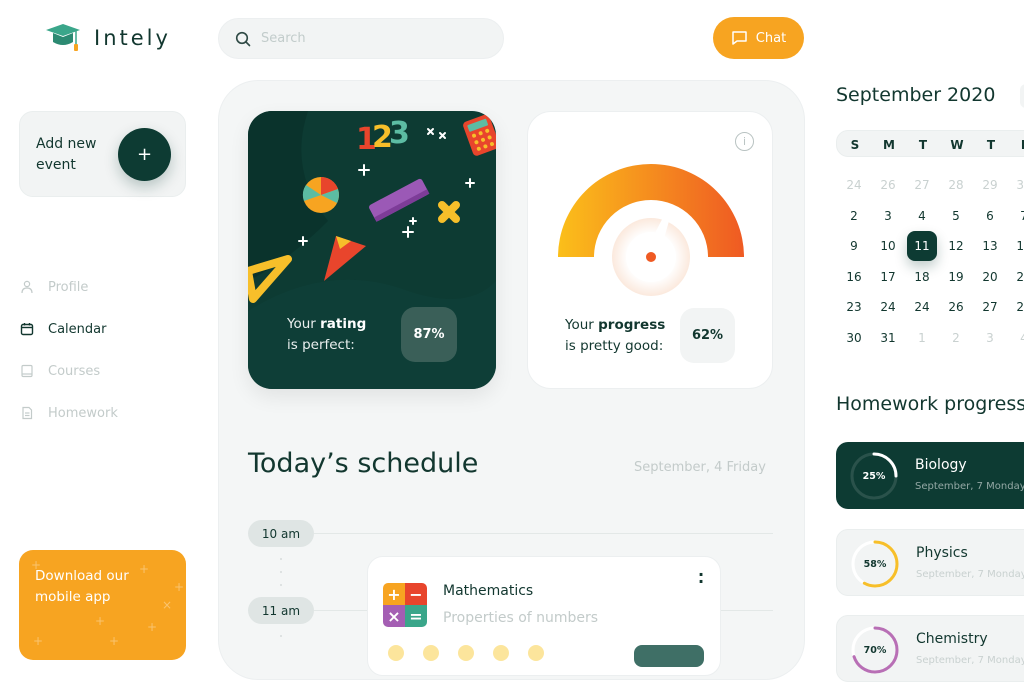  Describe the element at coordinates (922, 246) in the screenshot. I see `calendar-day-selected: 11` at that location.